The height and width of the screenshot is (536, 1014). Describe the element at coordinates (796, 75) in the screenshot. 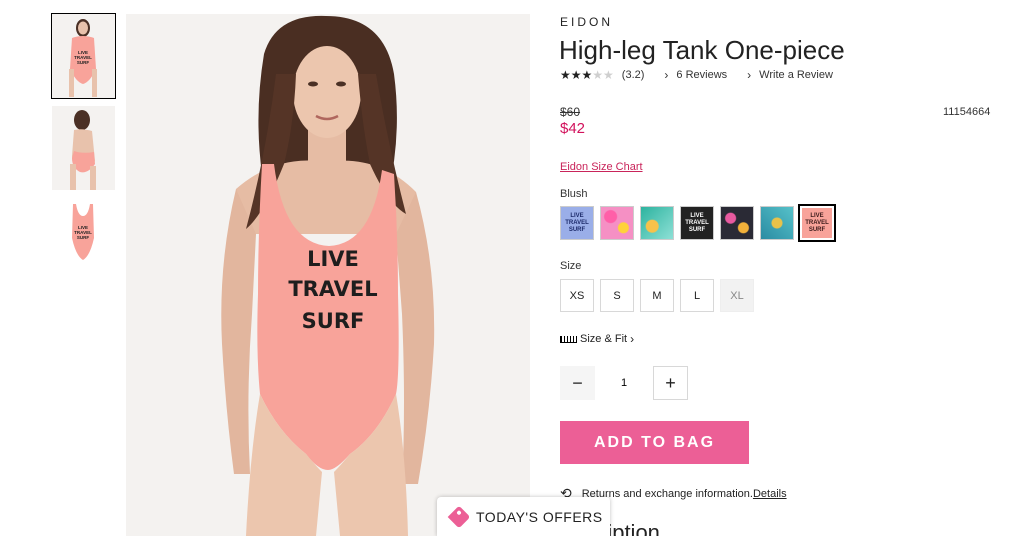

I see `write-review-label: Write a Review` at that location.